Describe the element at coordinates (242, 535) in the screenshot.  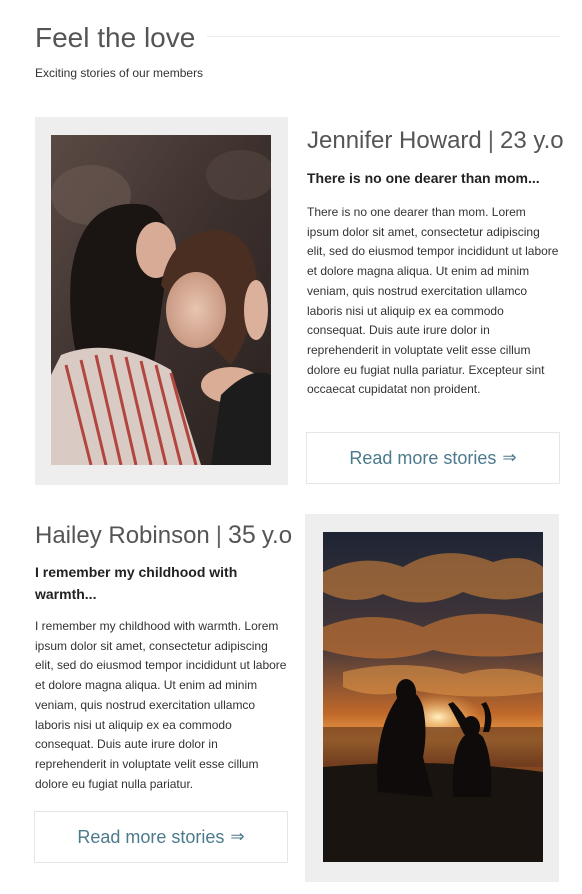
I see `member-age-number: 35` at that location.